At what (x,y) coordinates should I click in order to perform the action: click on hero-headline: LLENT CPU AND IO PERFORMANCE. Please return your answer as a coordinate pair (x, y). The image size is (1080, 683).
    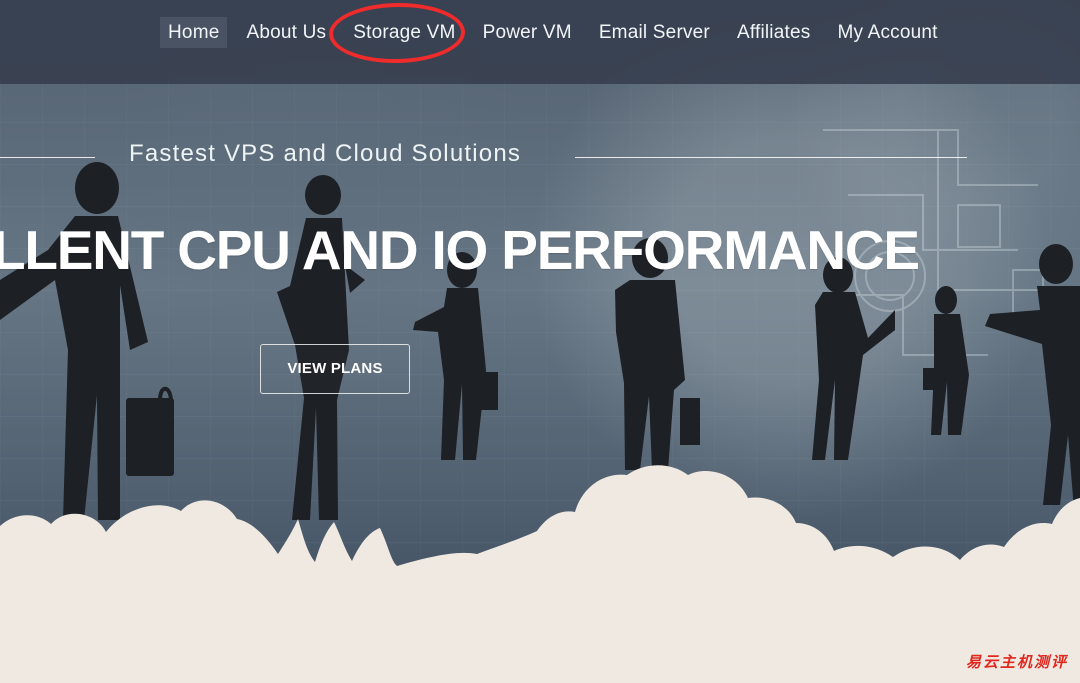
    Looking at the image, I should click on (460, 250).